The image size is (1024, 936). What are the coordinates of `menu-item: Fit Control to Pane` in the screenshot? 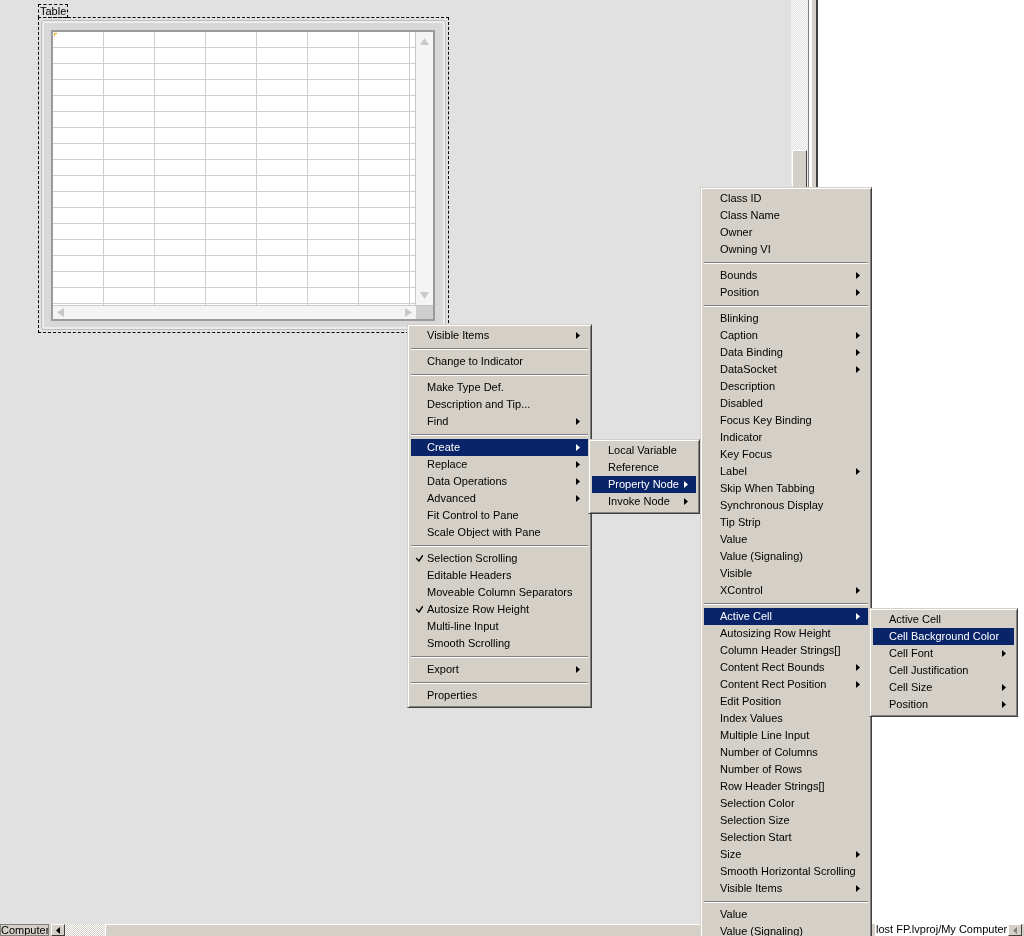 It's located at (499, 515).